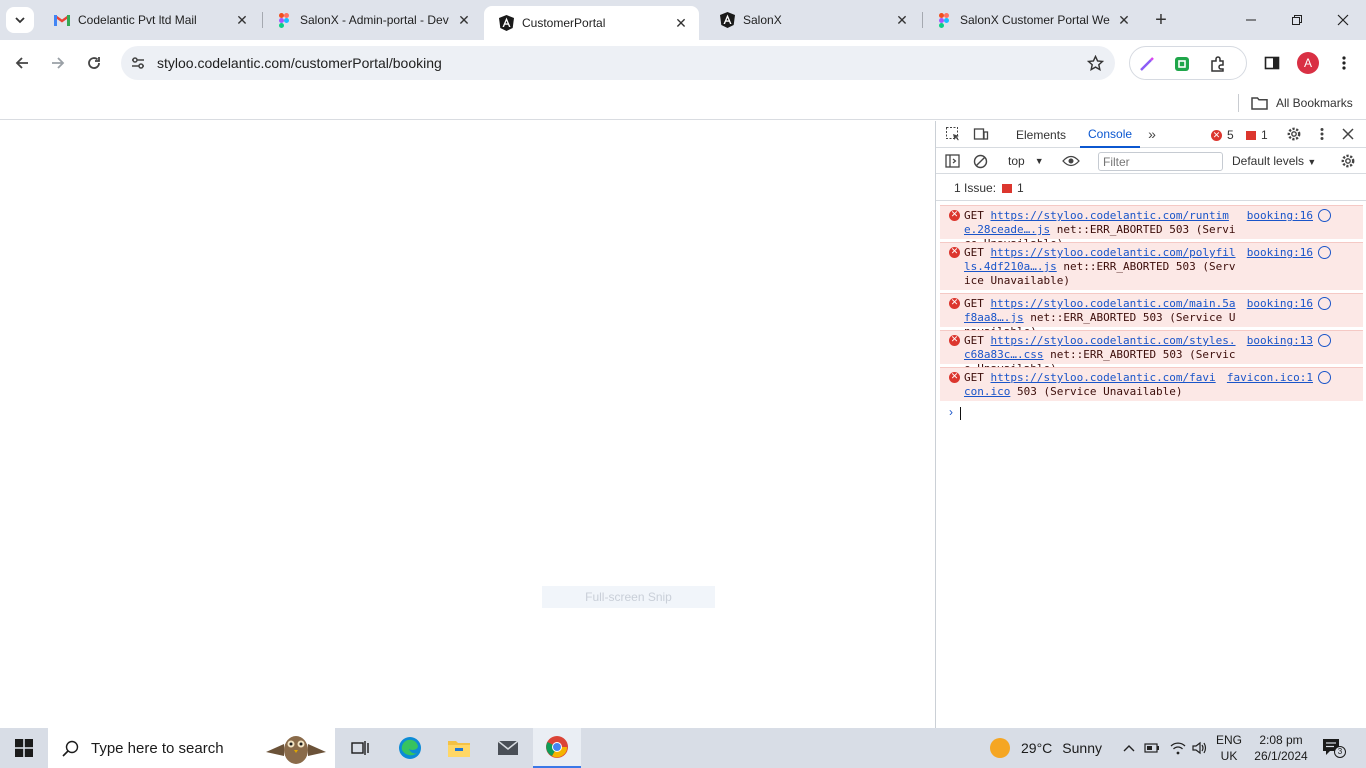  What do you see at coordinates (1302, 103) in the screenshot?
I see `all-bookmarks-button: All Bookmarks` at bounding box center [1302, 103].